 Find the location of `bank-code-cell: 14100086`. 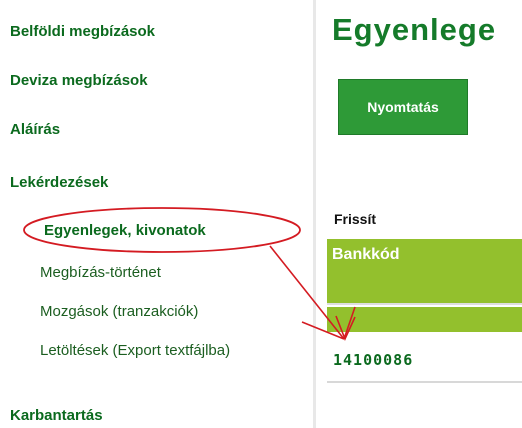

bank-code-cell: 14100086 is located at coordinates (373, 360).